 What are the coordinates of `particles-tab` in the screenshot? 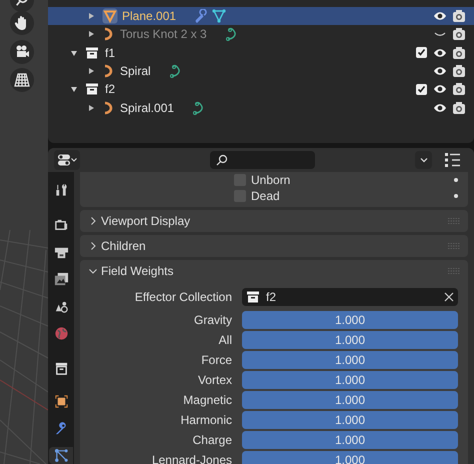 It's located at (61, 455).